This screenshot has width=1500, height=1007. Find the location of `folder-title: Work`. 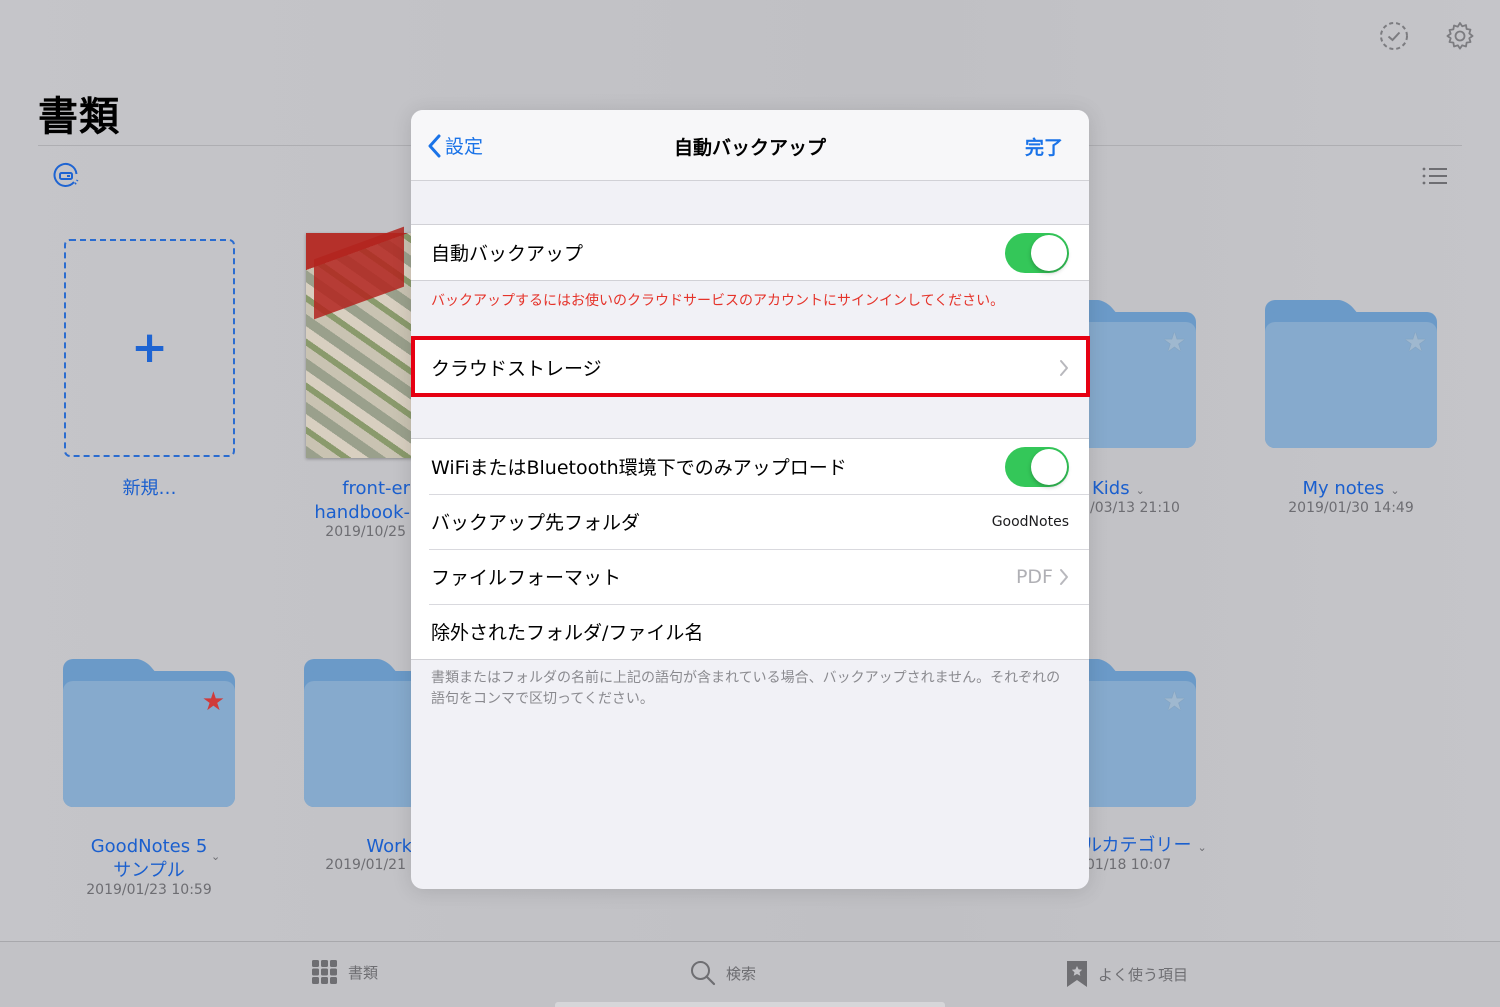

folder-title: Work is located at coordinates (359, 847).